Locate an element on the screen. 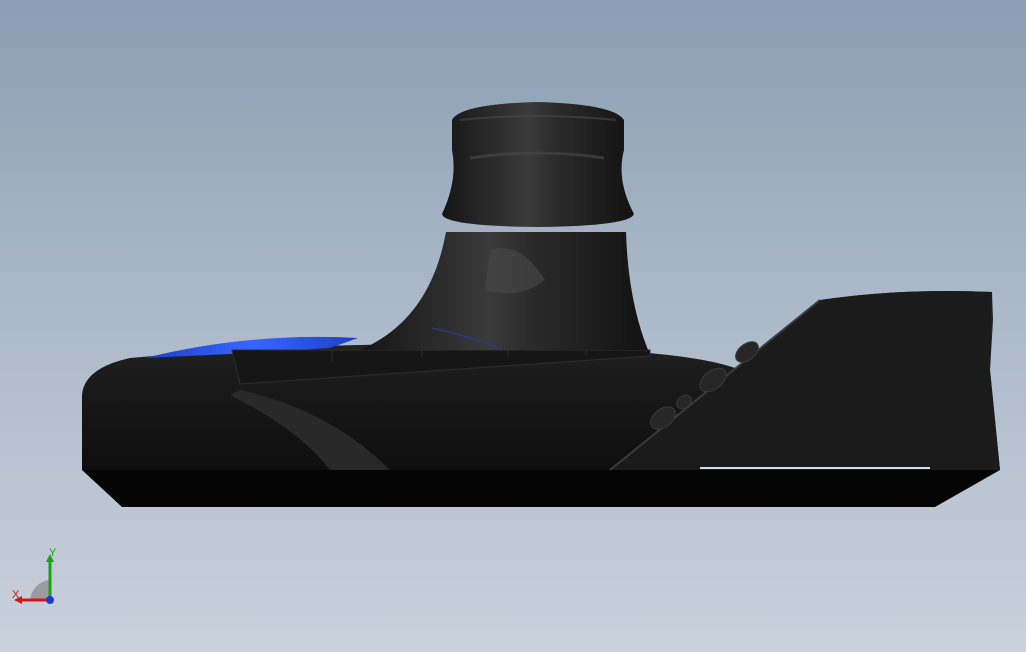 The image size is (1026, 652). x-axis-label: X is located at coordinates (16, 595).